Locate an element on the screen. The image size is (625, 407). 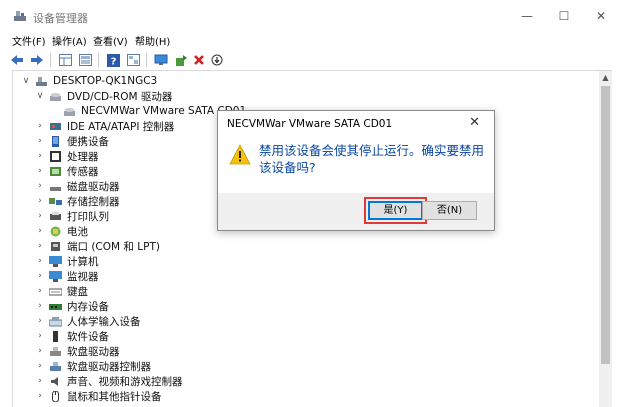
maximize-button: ☐ is located at coordinates (564, 16).